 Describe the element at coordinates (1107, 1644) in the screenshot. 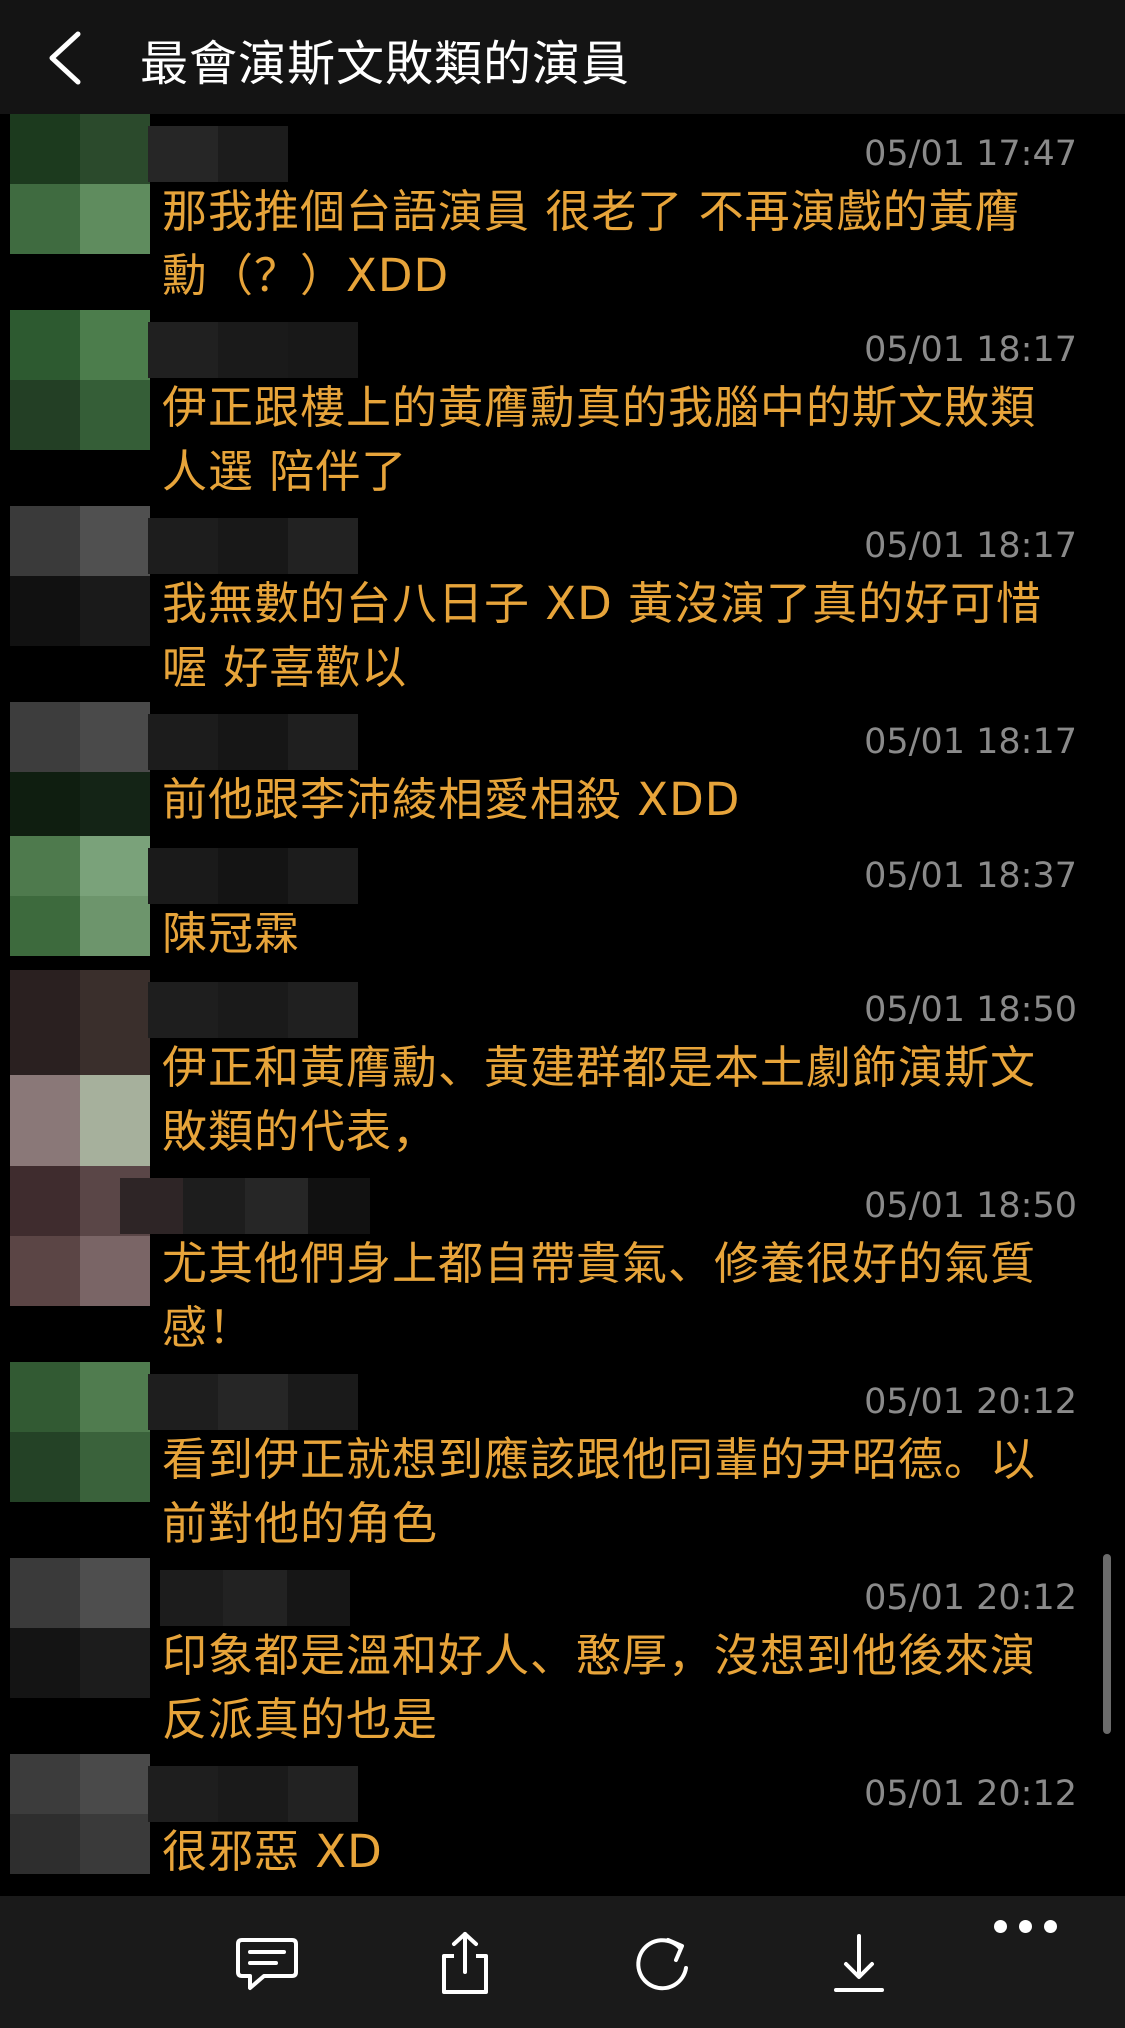

I see `scrollbar` at that location.